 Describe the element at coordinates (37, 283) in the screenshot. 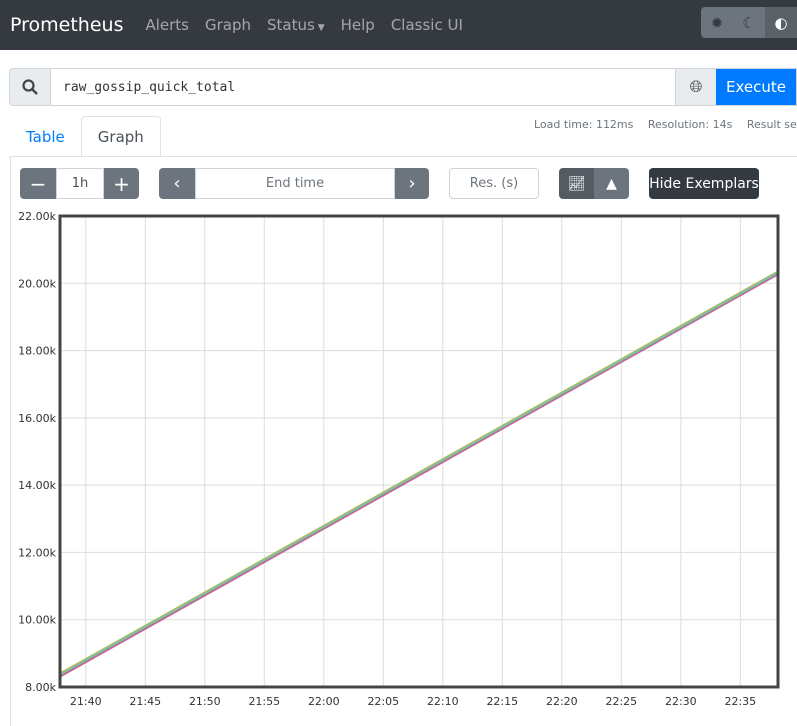

I see `y-tick-label: 20.00k` at that location.